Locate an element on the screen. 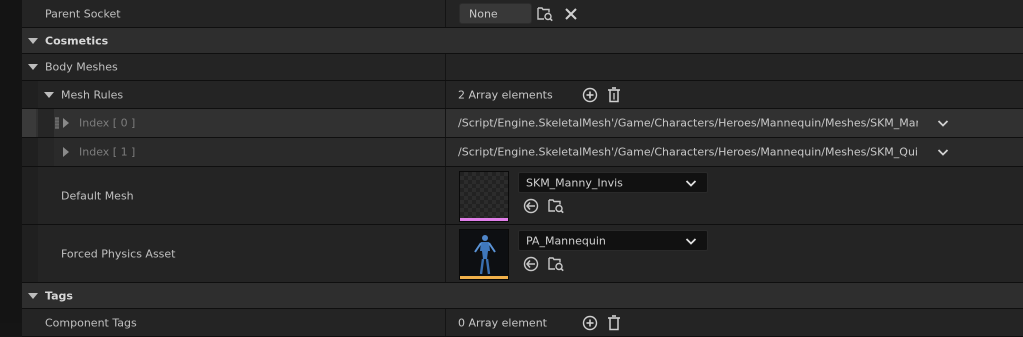 The width and height of the screenshot is (1023, 337). property-row-component-tags: Component Tags 0 Array element is located at coordinates (522, 323).